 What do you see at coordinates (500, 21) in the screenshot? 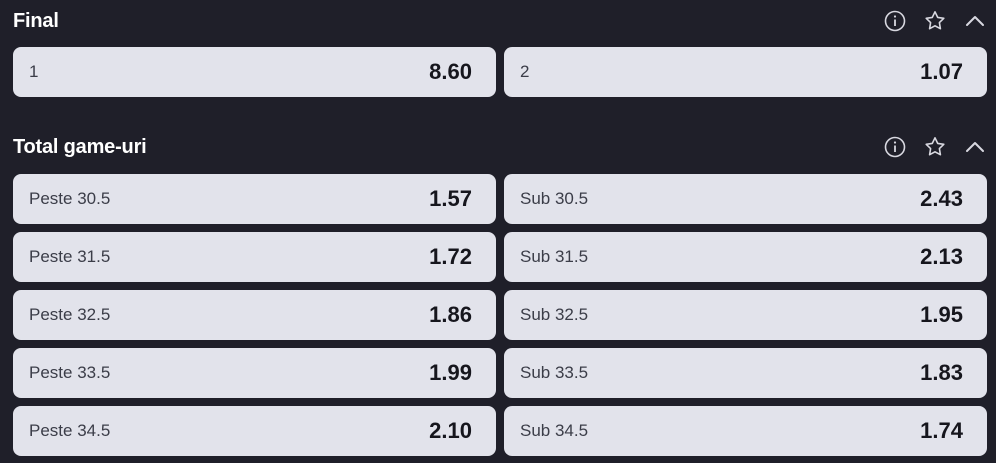
I see `market-header-final: Final` at bounding box center [500, 21].